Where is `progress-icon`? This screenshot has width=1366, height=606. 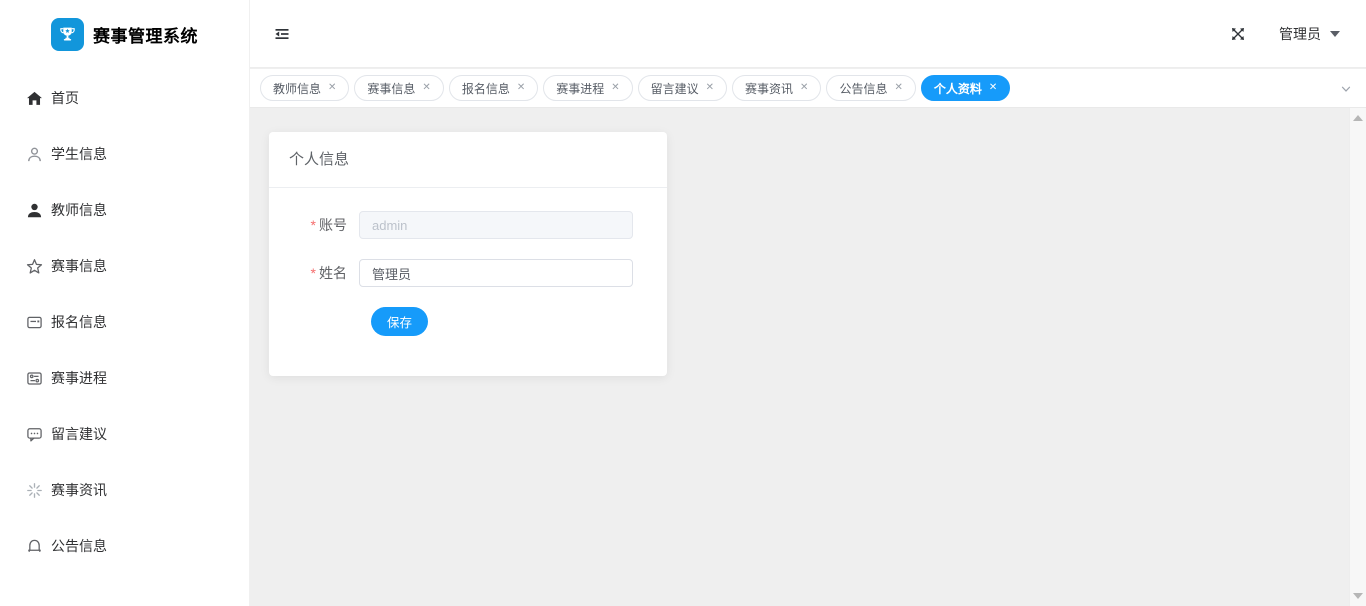 progress-icon is located at coordinates (34, 378).